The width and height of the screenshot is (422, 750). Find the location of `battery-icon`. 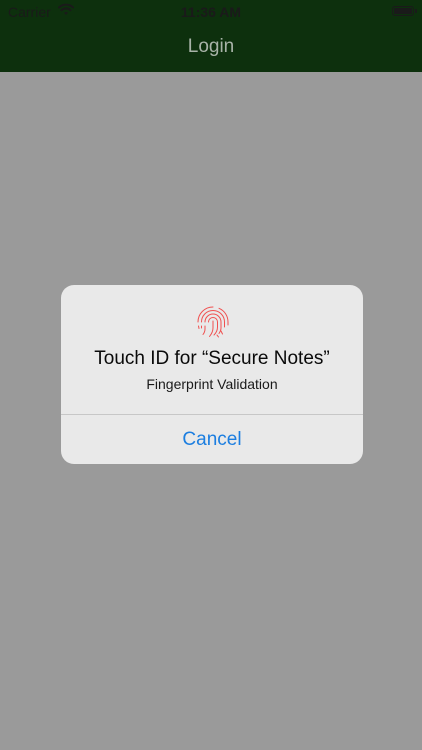

battery-icon is located at coordinates (404, 11).